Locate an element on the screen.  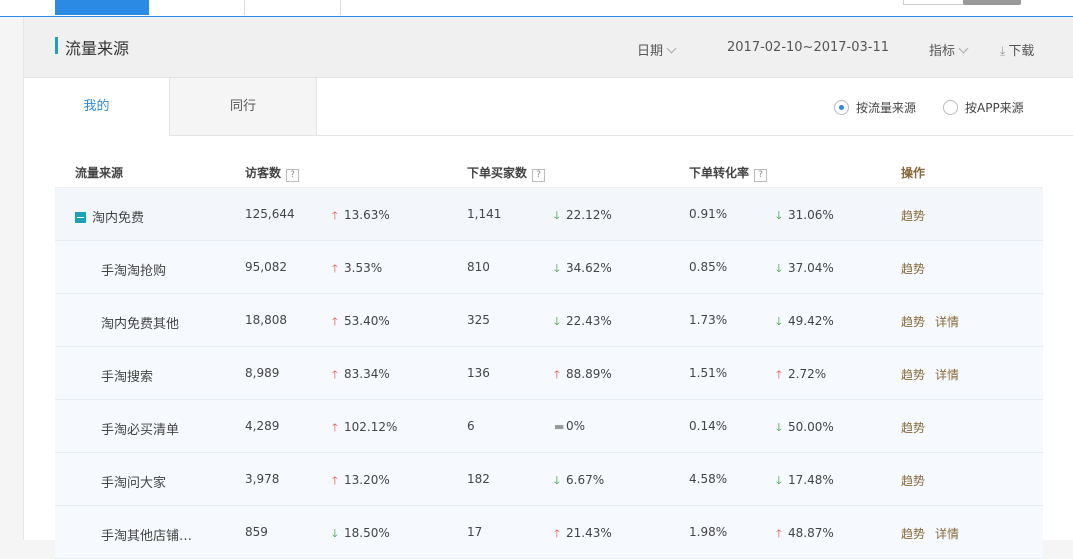
title-accent-bar is located at coordinates (56, 45).